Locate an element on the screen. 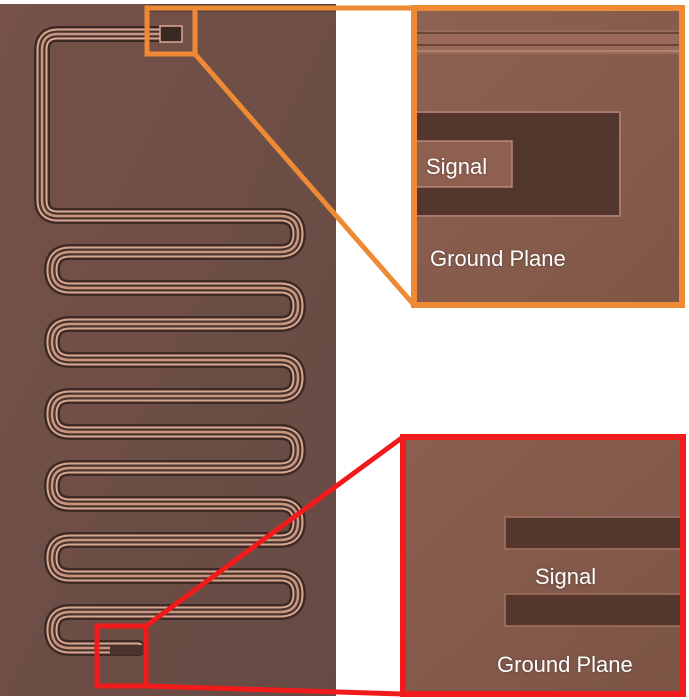  inset-bottom-gap-lower is located at coordinates (594, 610).